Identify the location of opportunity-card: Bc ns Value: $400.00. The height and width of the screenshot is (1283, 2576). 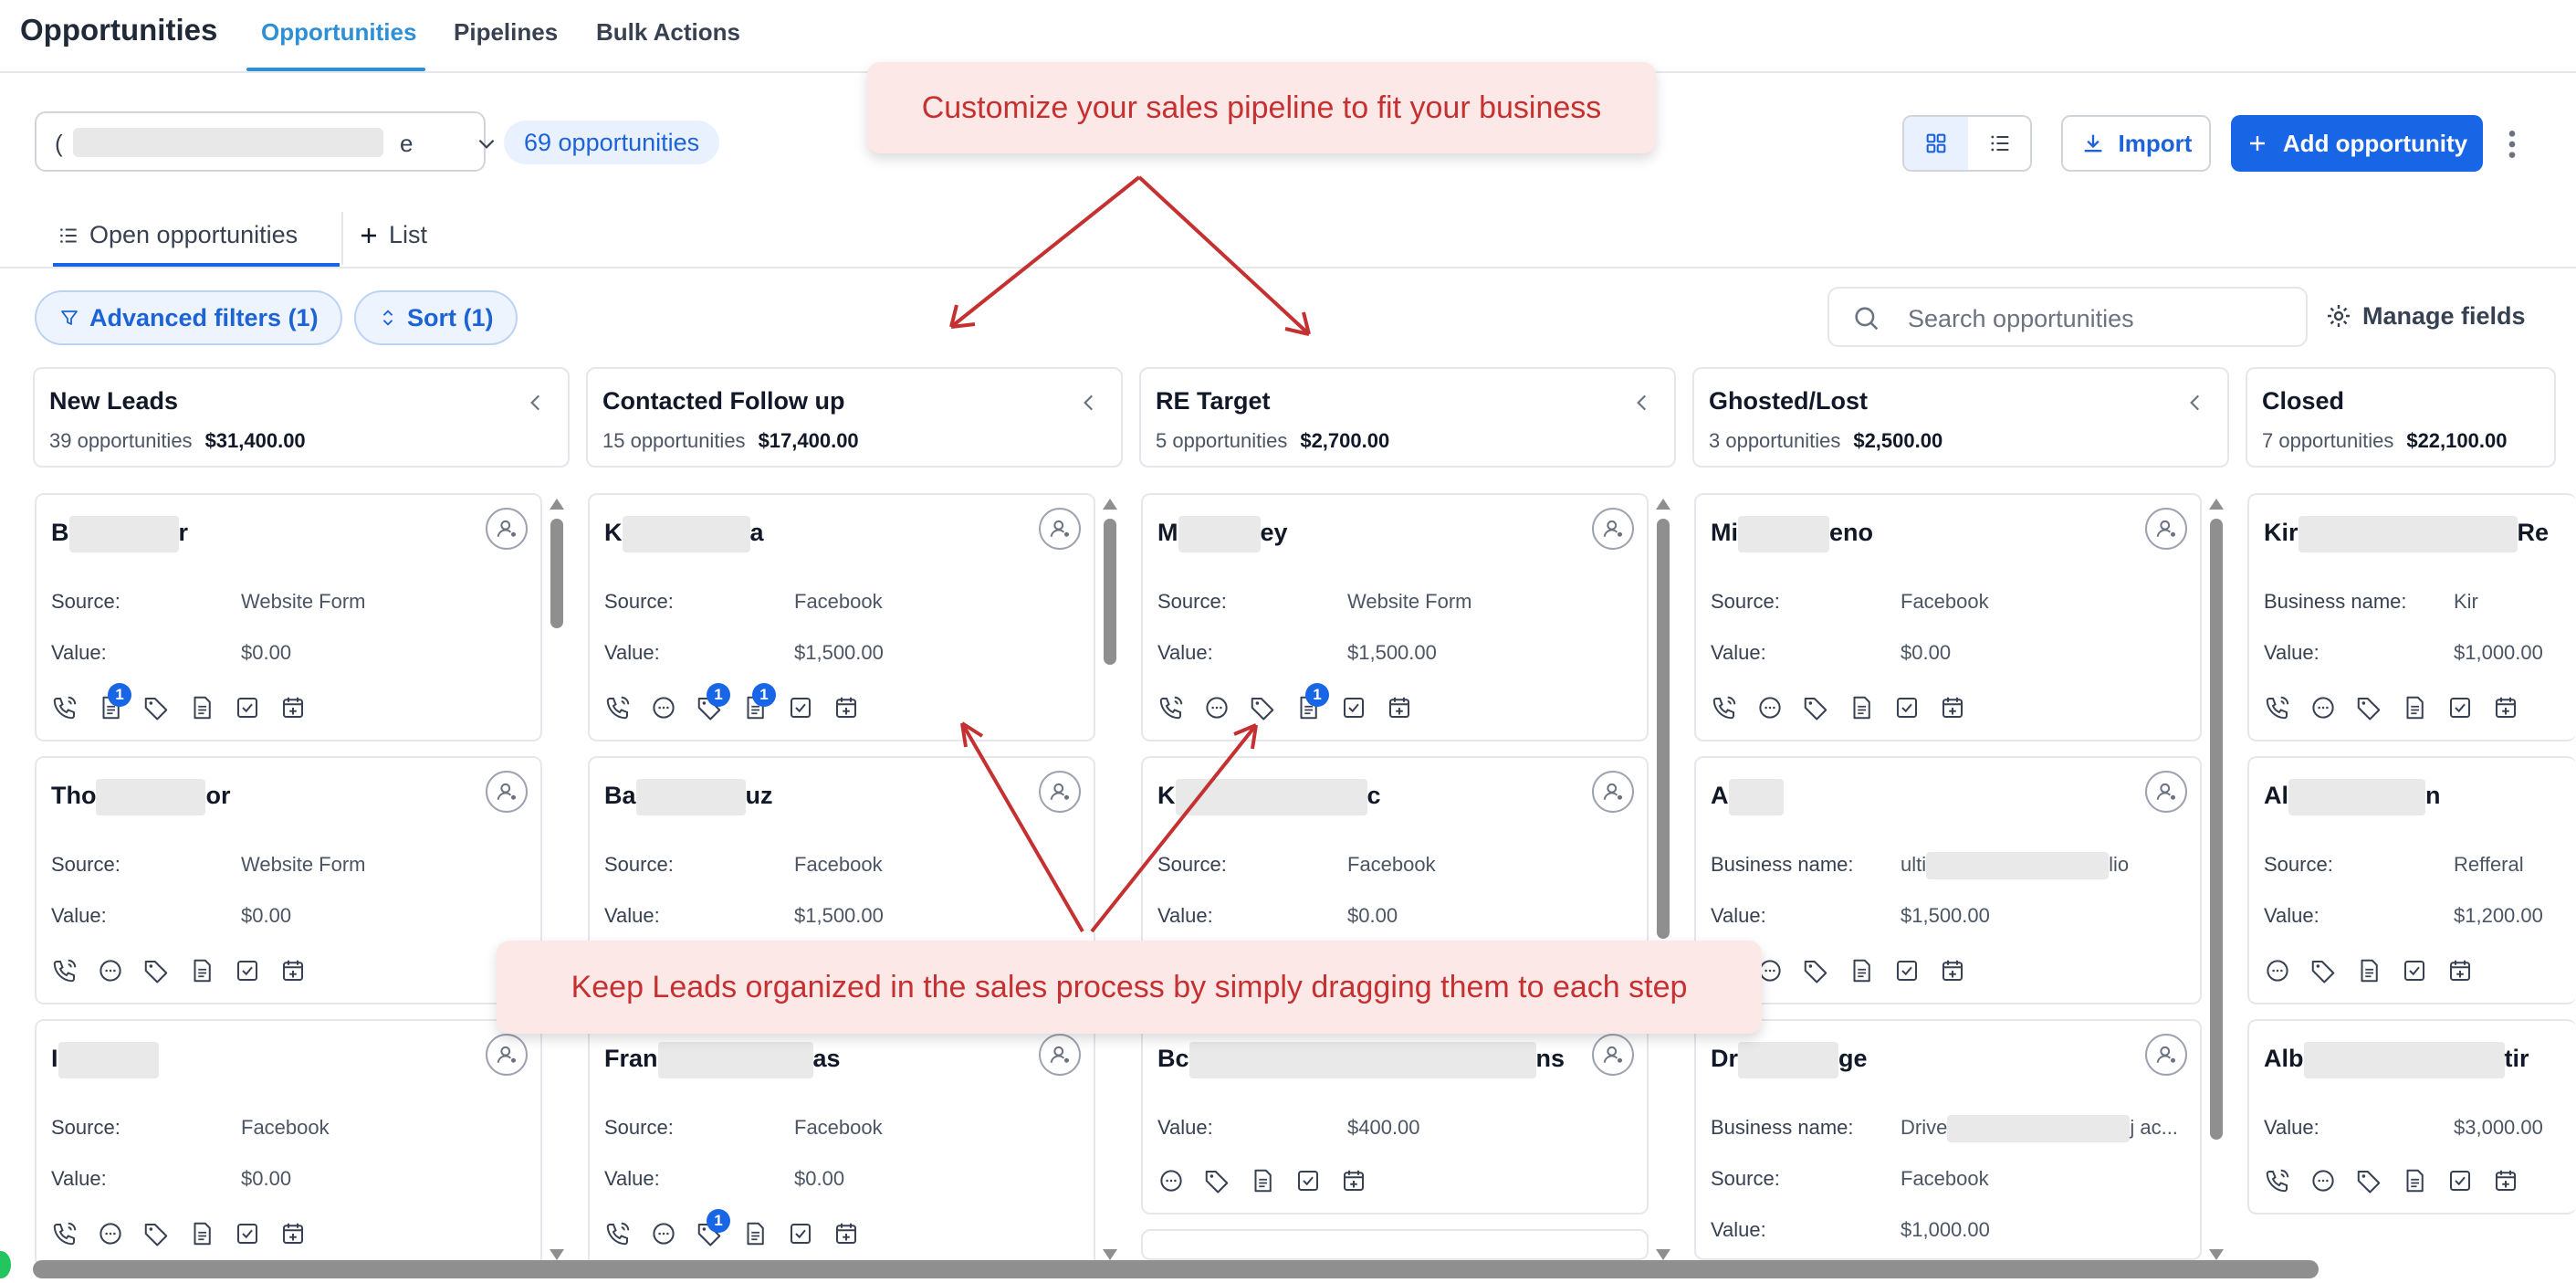
(1395, 1117).